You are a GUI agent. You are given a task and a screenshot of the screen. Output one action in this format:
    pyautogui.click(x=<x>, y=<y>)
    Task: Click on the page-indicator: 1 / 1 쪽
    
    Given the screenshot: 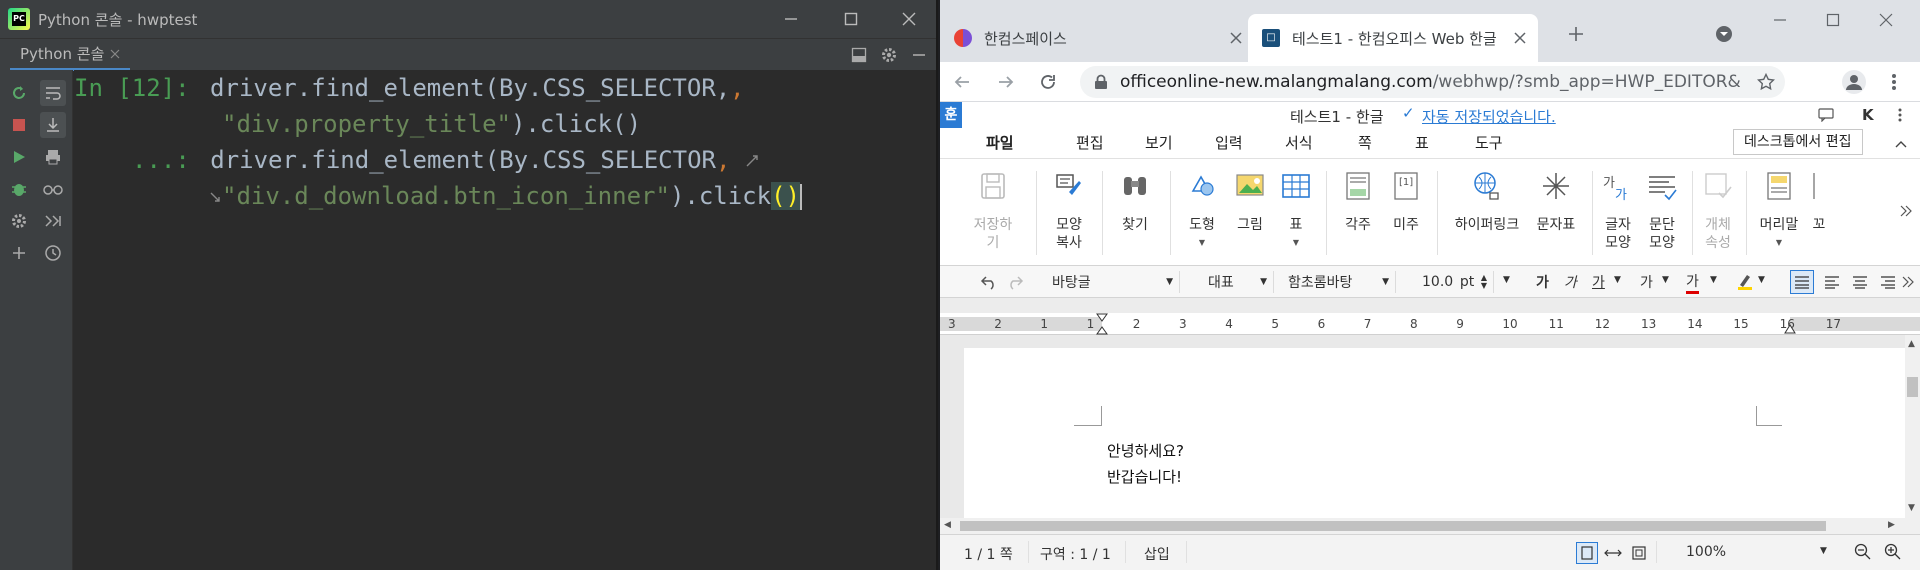 What is the action you would take?
    pyautogui.click(x=988, y=554)
    